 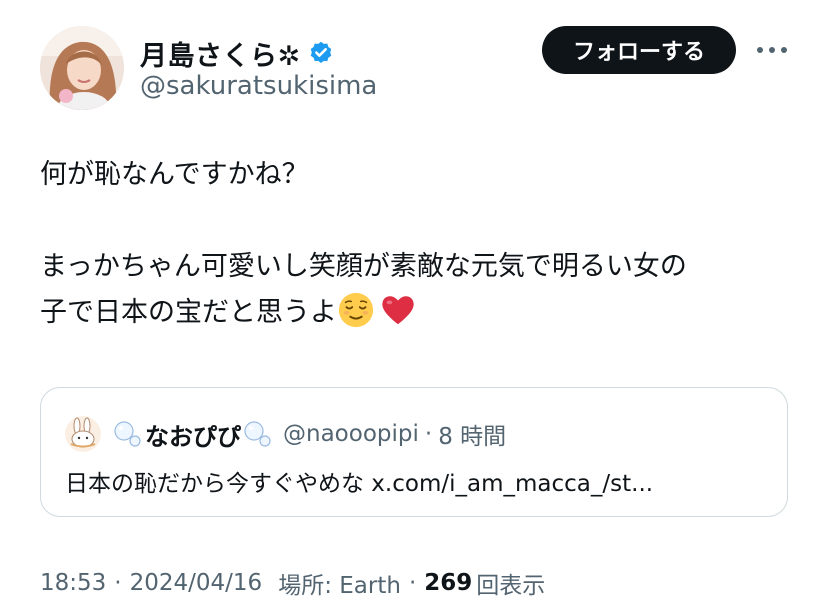 I want to click on view-count: 269, so click(x=448, y=583).